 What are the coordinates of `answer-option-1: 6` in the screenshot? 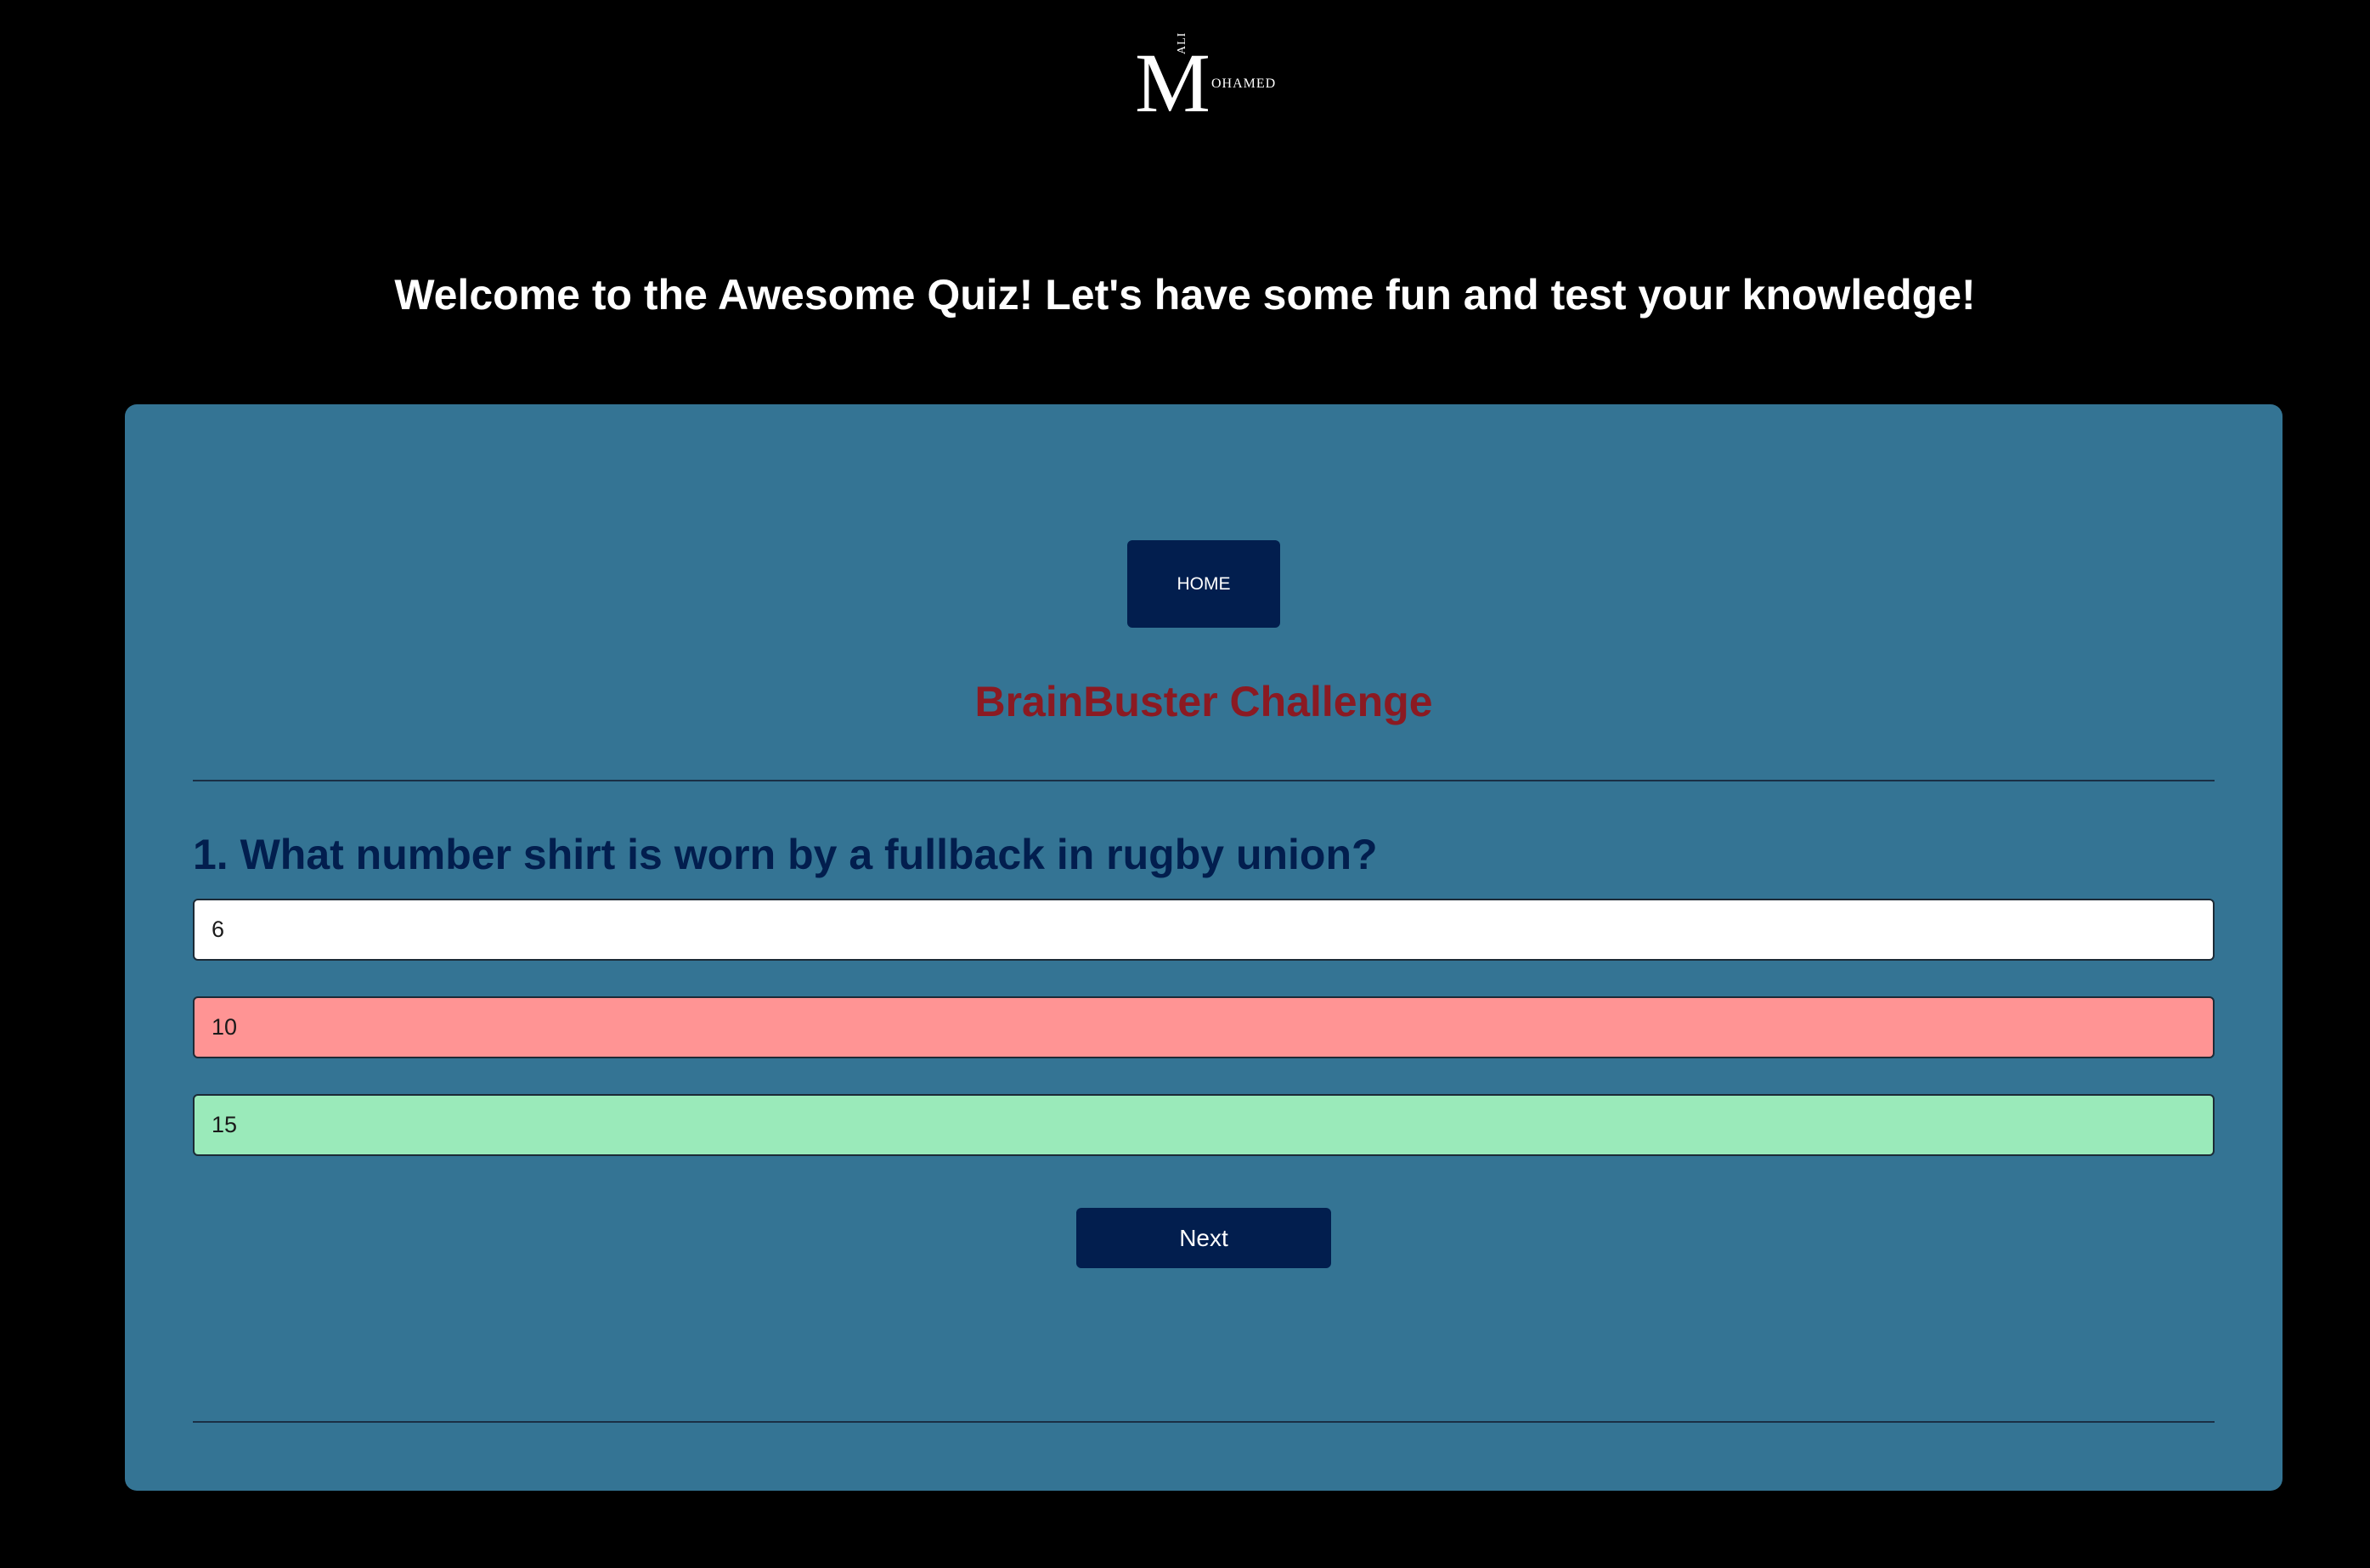 It's located at (1204, 930).